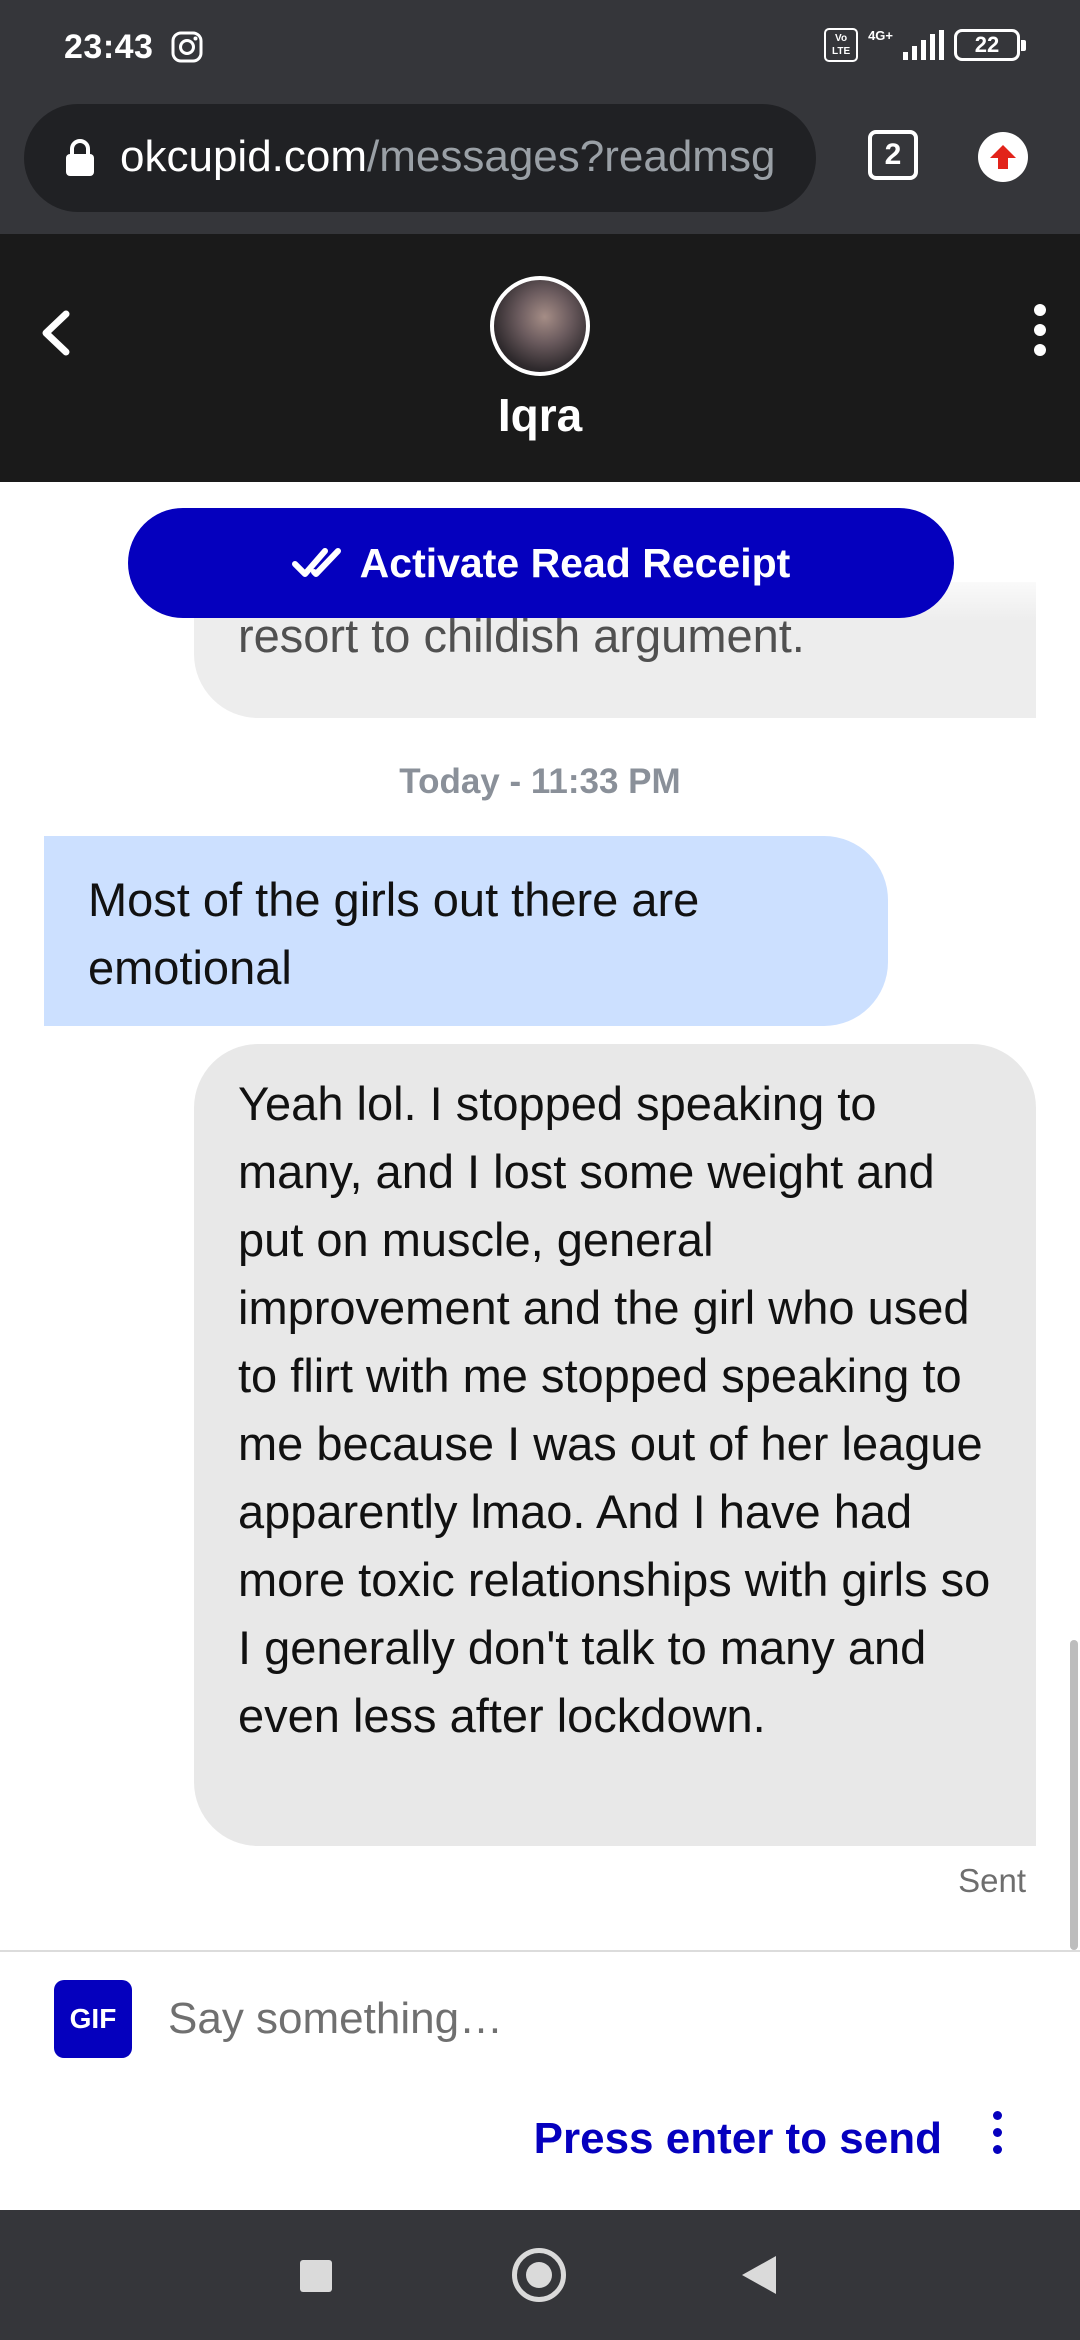  Describe the element at coordinates (571, 156) in the screenshot. I see `url-path: /messages?readmsg` at that location.